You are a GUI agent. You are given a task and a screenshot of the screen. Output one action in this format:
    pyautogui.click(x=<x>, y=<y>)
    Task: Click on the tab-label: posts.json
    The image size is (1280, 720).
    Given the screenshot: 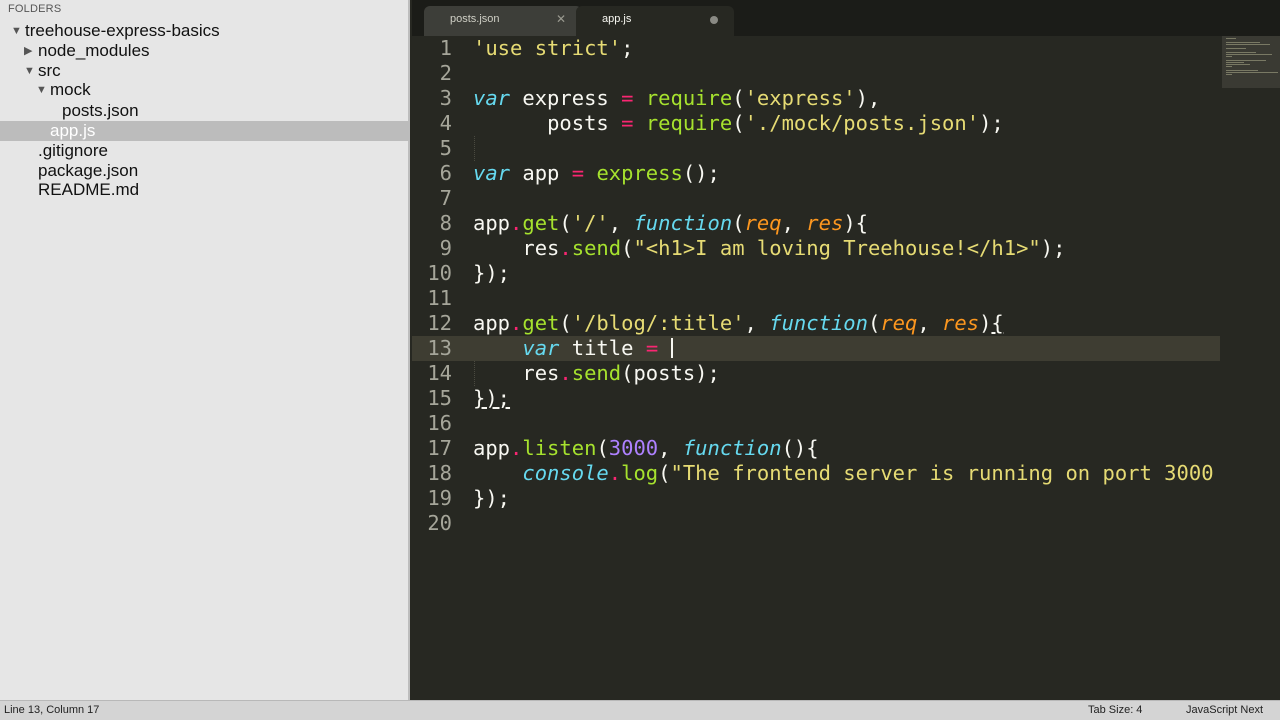 What is the action you would take?
    pyautogui.click(x=475, y=19)
    